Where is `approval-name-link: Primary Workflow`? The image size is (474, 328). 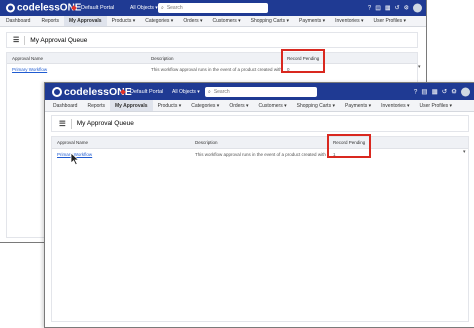 approval-name-link: Primary Workflow is located at coordinates (77, 69).